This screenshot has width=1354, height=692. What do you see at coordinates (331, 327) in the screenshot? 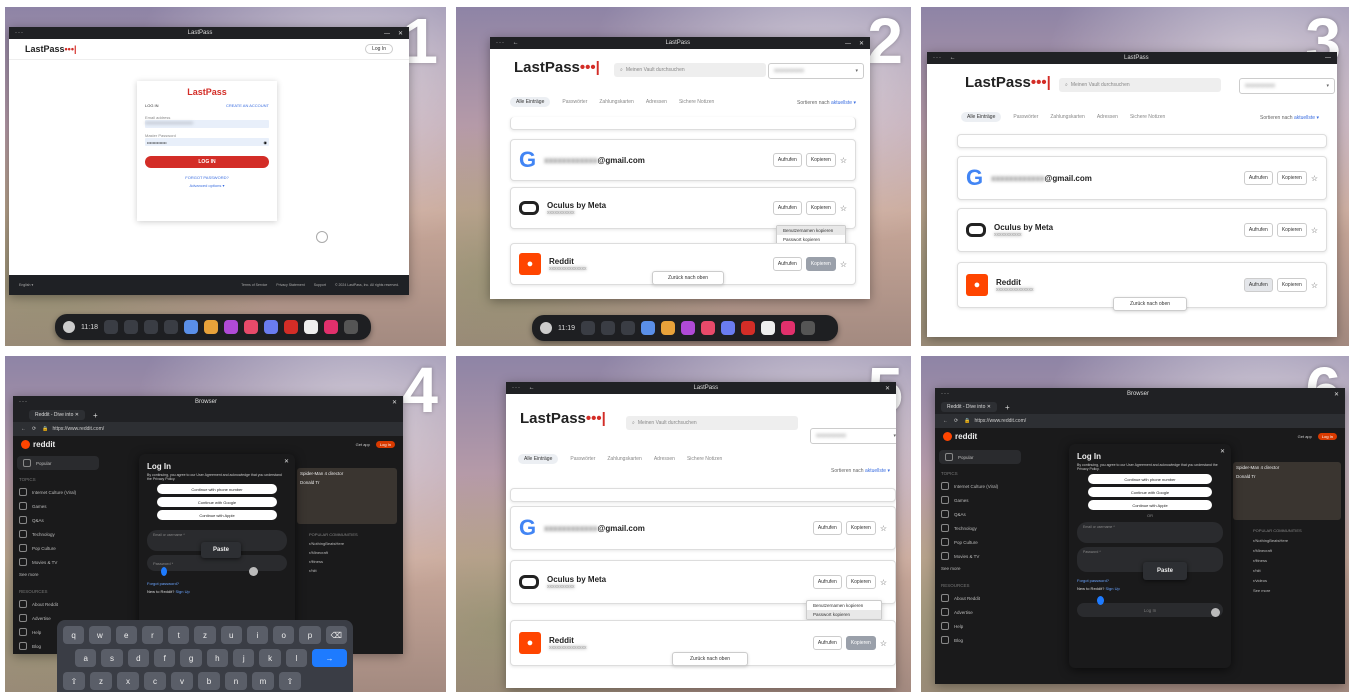
I see `instagram-icon` at bounding box center [331, 327].